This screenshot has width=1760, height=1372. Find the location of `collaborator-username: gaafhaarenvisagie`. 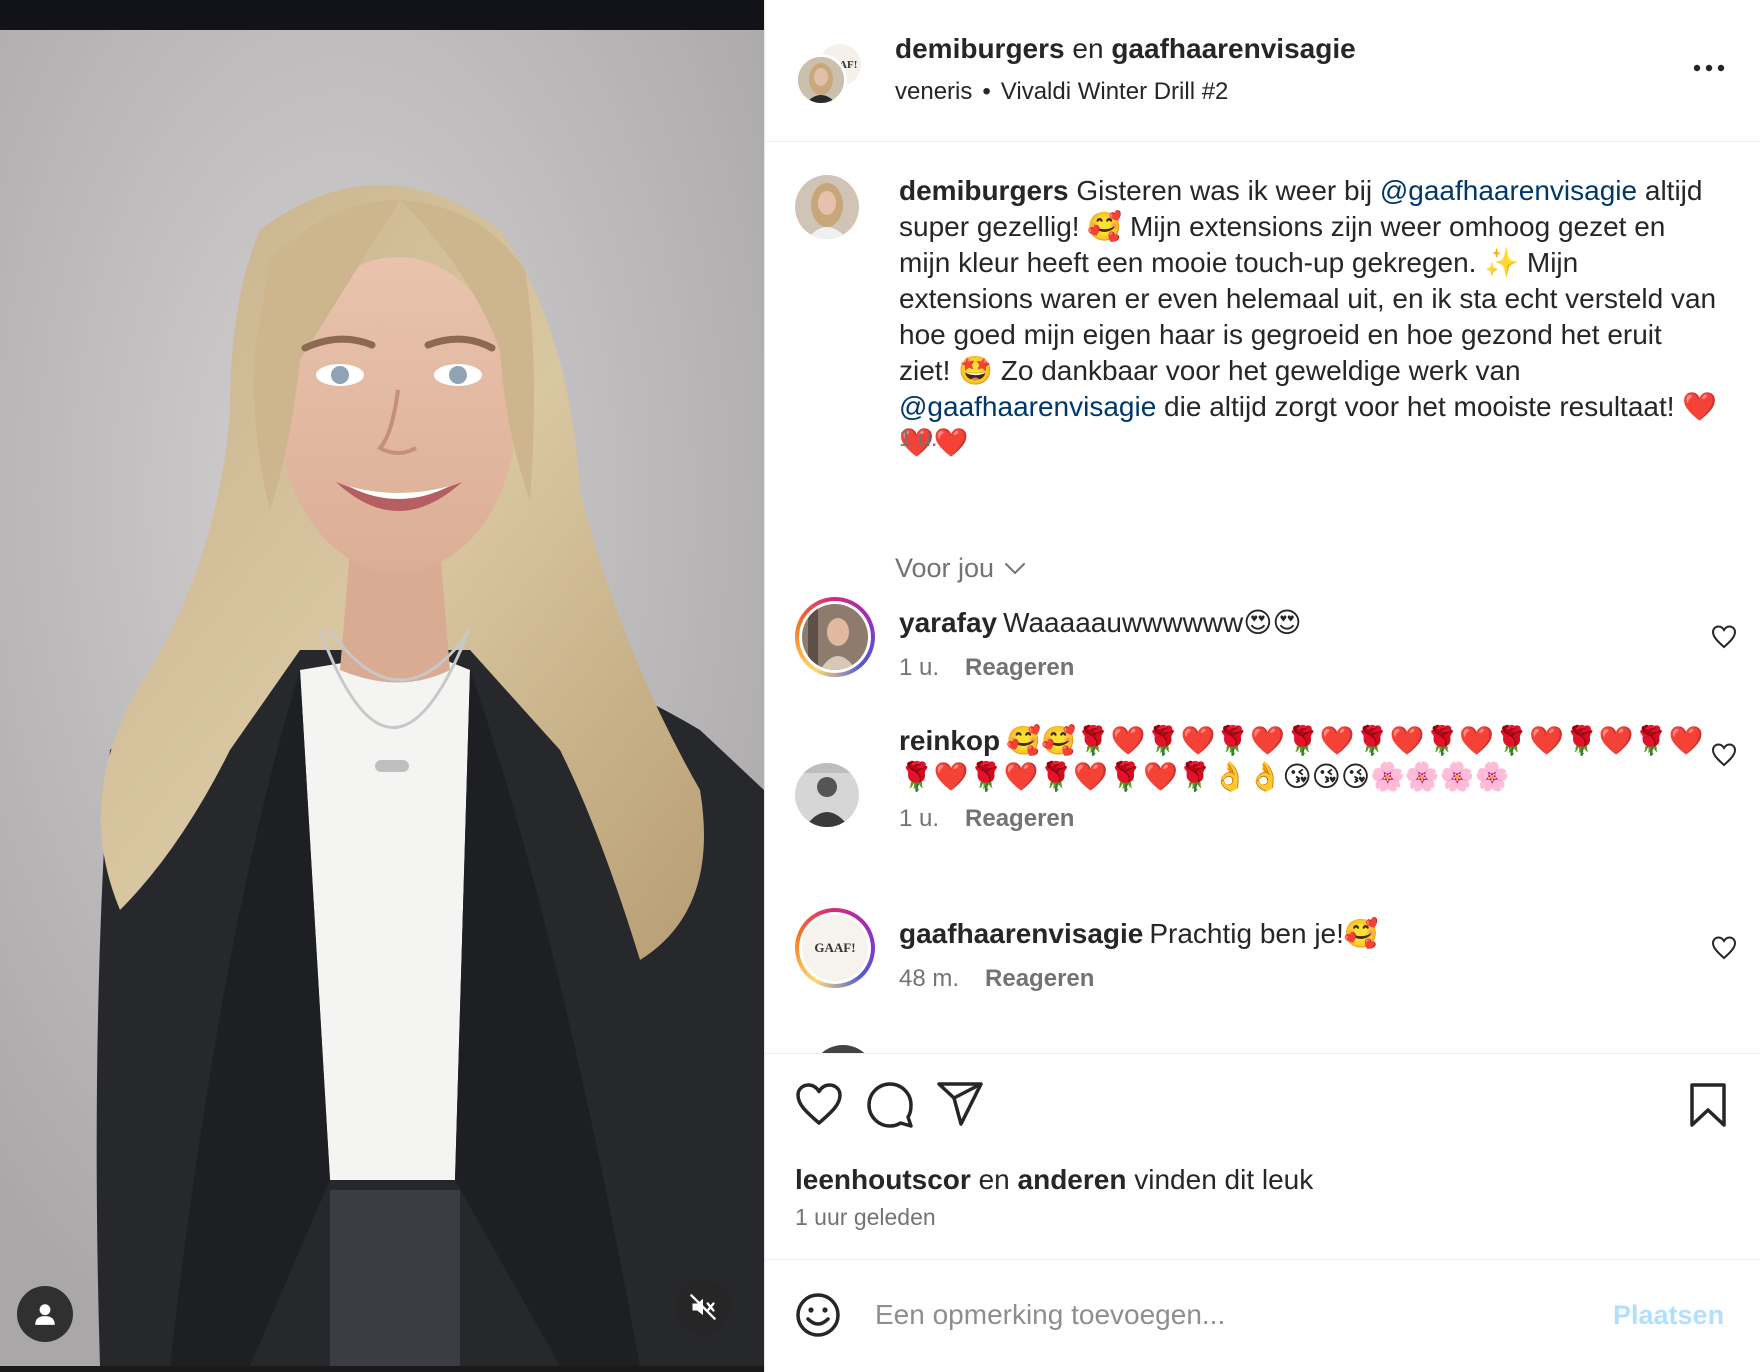

collaborator-username: gaafhaarenvisagie is located at coordinates (1233, 48).